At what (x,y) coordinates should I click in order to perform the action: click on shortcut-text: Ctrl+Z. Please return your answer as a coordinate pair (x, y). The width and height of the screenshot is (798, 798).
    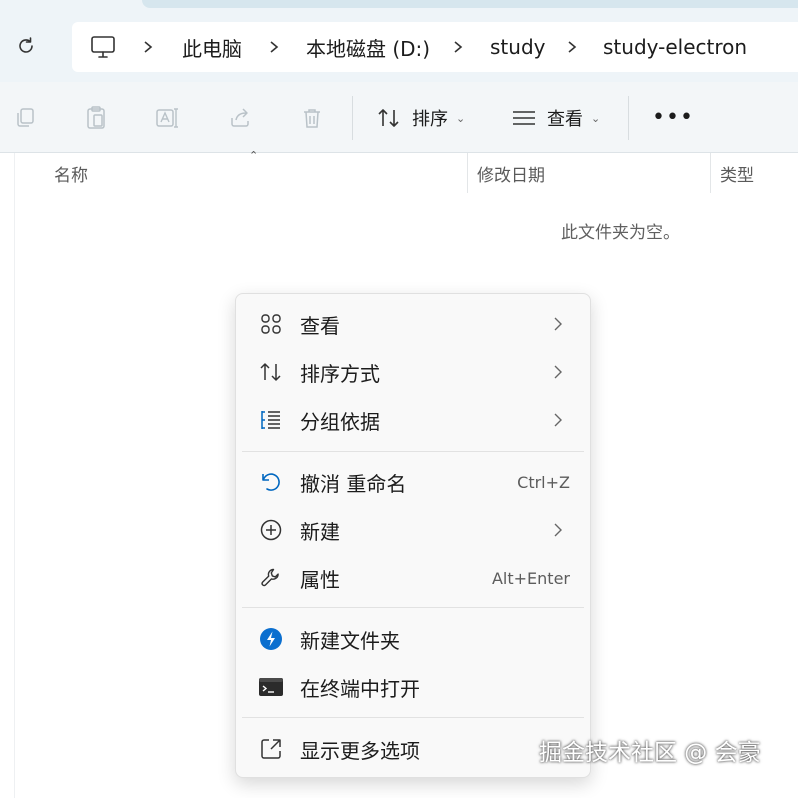
    Looking at the image, I should click on (543, 482).